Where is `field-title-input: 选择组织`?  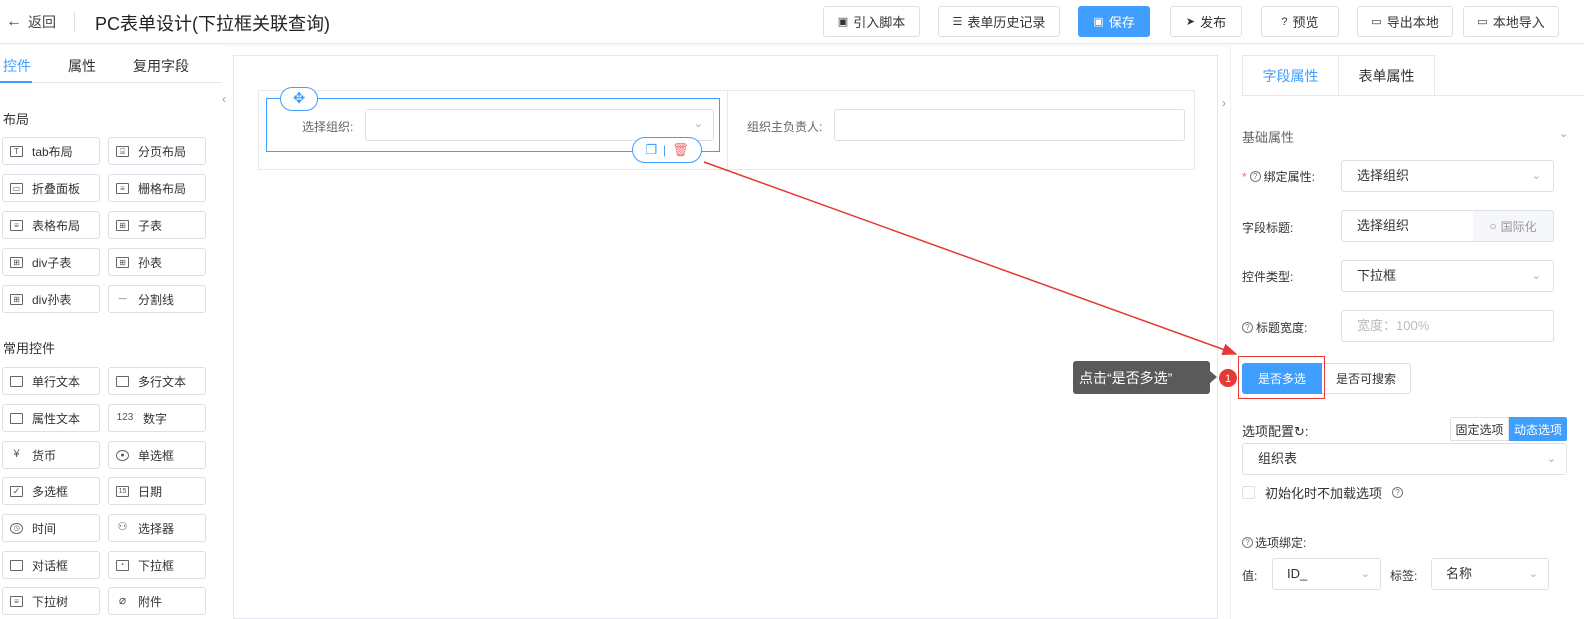 field-title-input: 选择组织 is located at coordinates (1407, 226).